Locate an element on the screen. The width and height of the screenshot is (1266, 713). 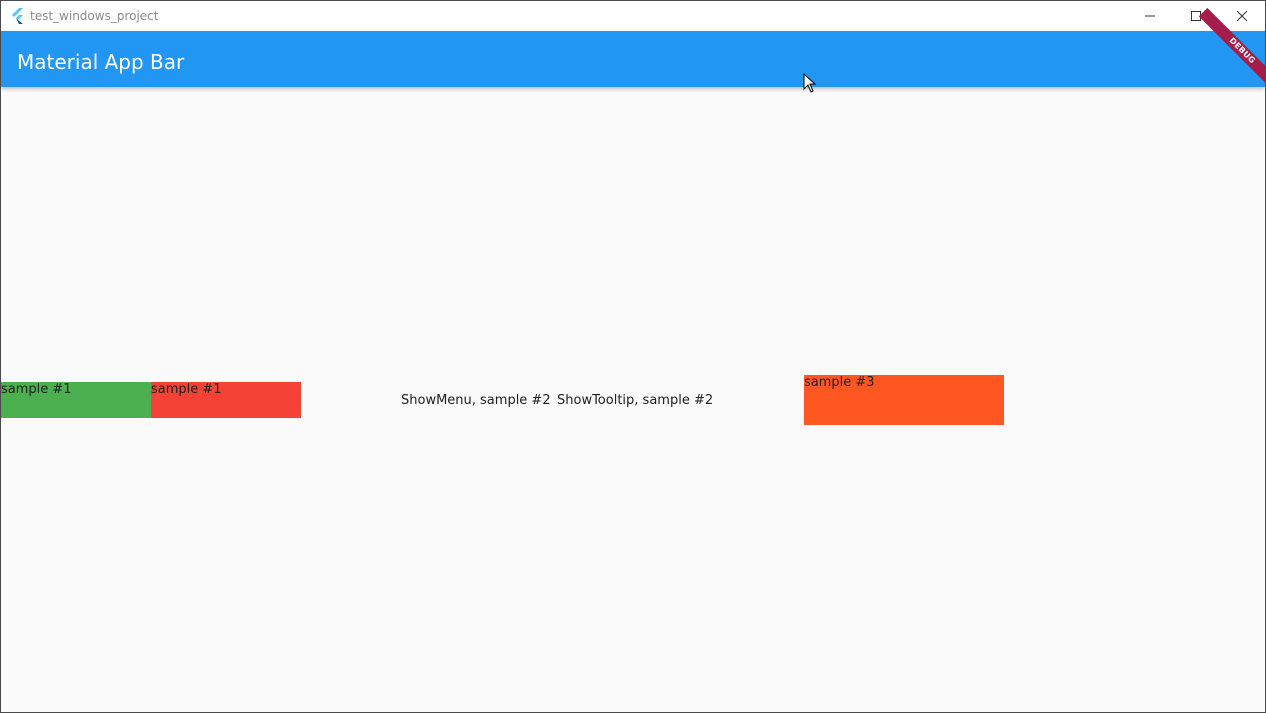
show-menu-button: ShowMenu, sample #2 is located at coordinates (476, 400).